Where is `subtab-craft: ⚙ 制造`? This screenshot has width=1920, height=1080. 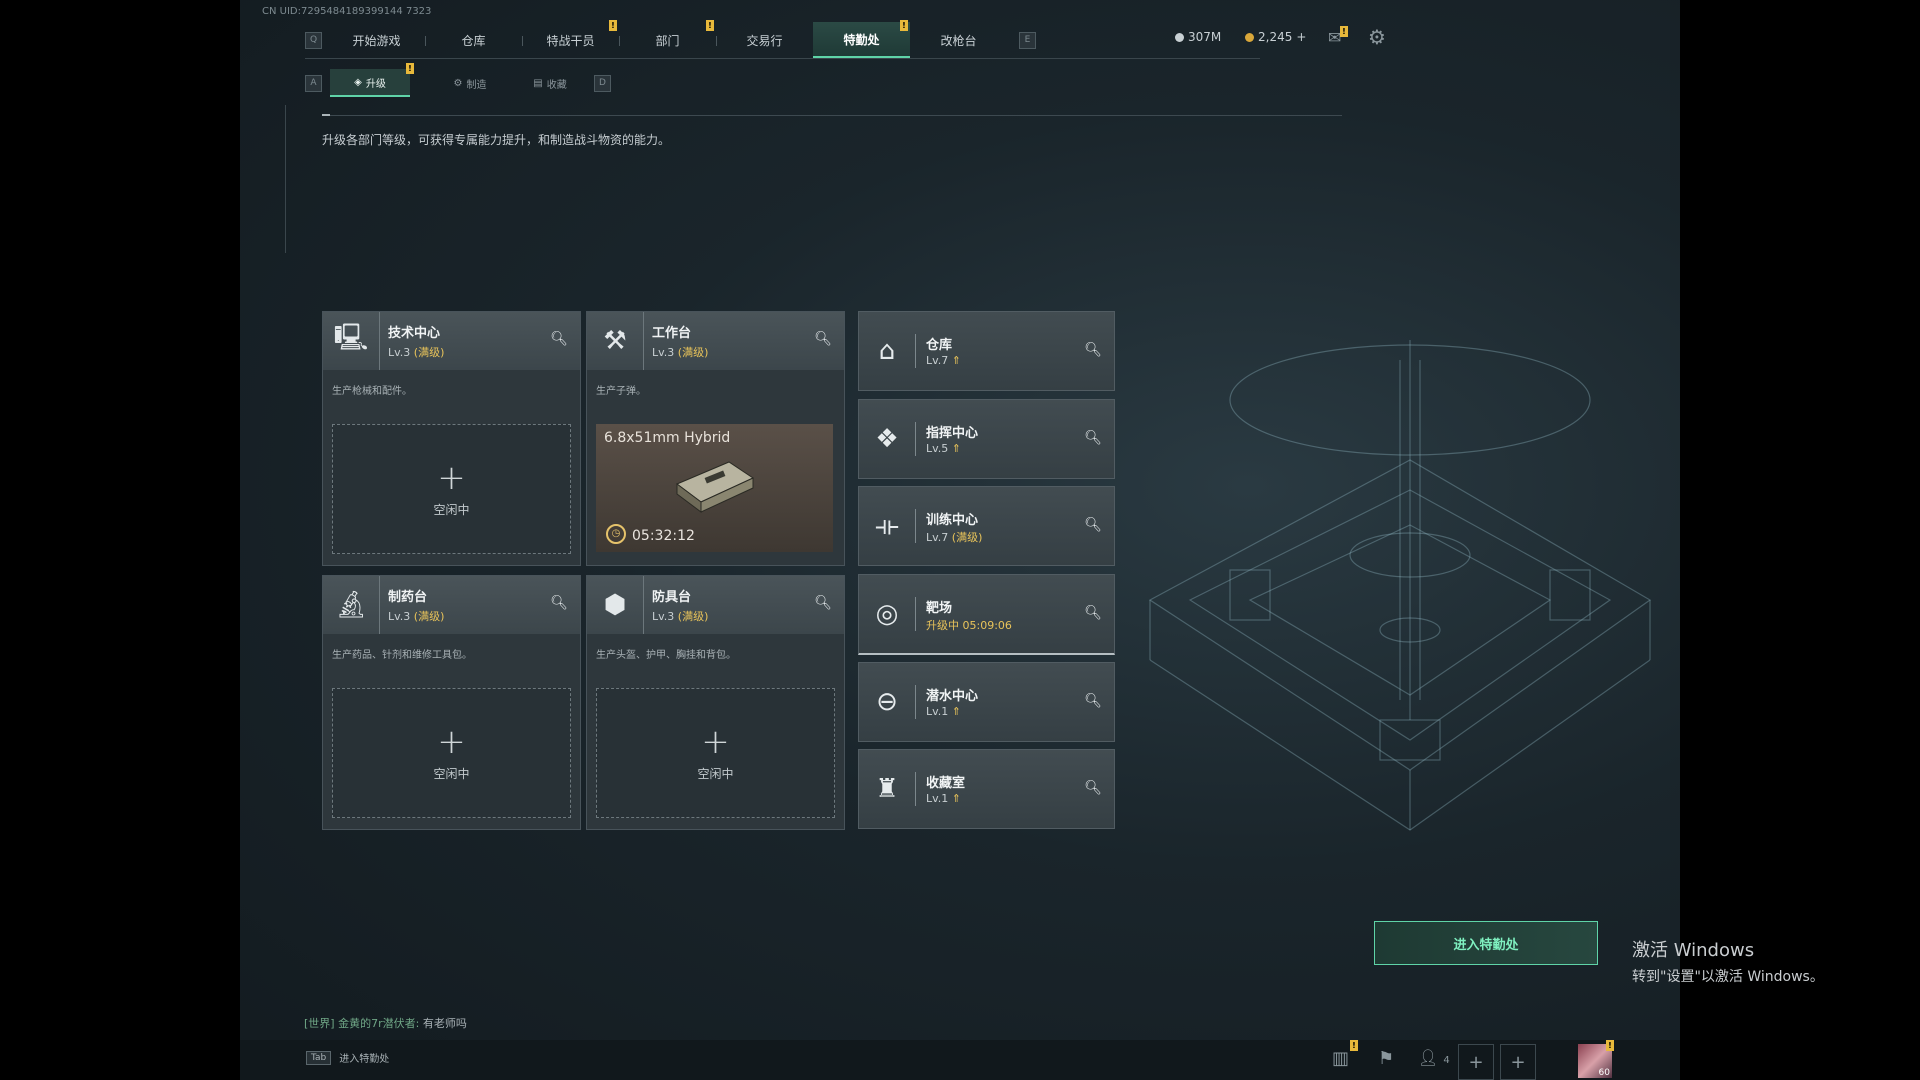
subtab-craft: ⚙ 制造 is located at coordinates (470, 83).